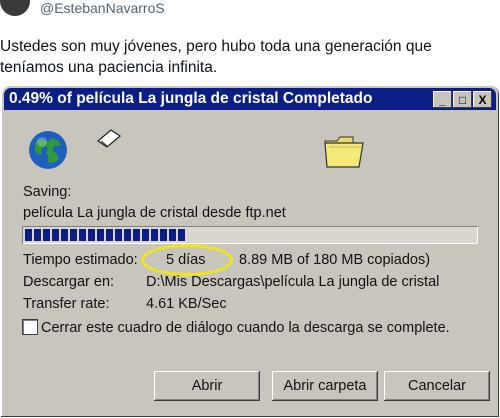 Image resolution: width=500 pixels, height=418 pixels. Describe the element at coordinates (186, 304) in the screenshot. I see `transfer-rate-value: 4.61 KB/Sec` at that location.